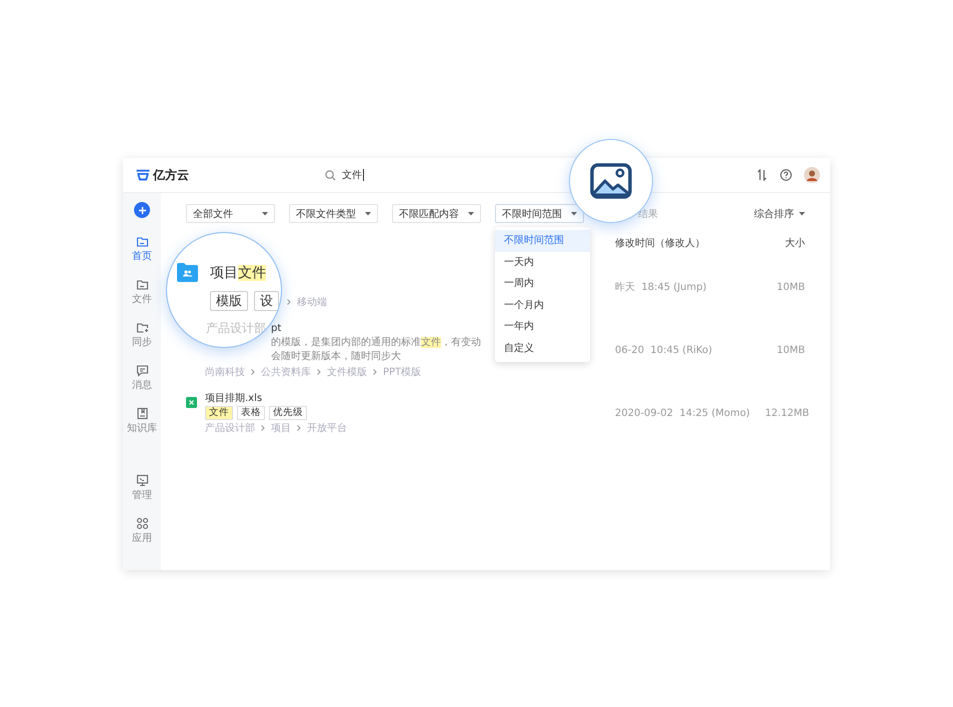 This screenshot has height=707, width=953. What do you see at coordinates (288, 413) in the screenshot?
I see `tag: 优先级` at bounding box center [288, 413].